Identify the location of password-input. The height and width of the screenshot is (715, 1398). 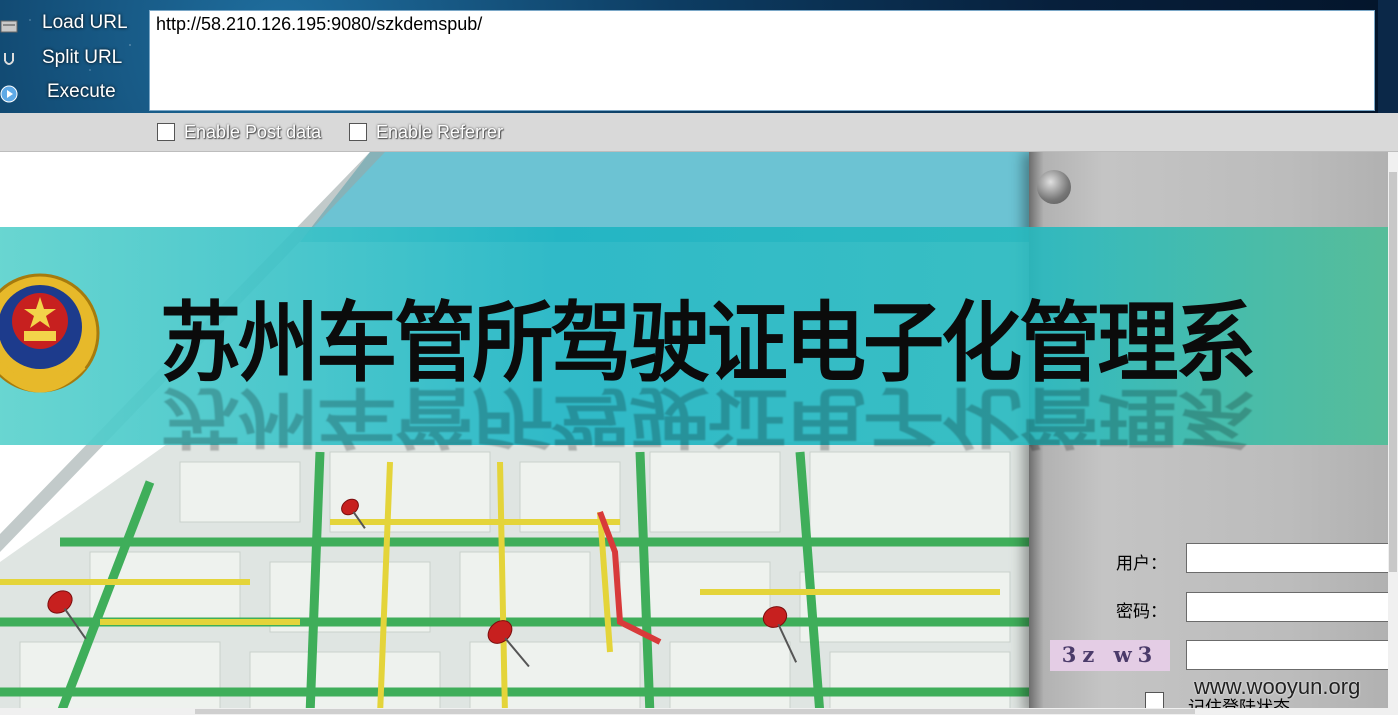
(1292, 607).